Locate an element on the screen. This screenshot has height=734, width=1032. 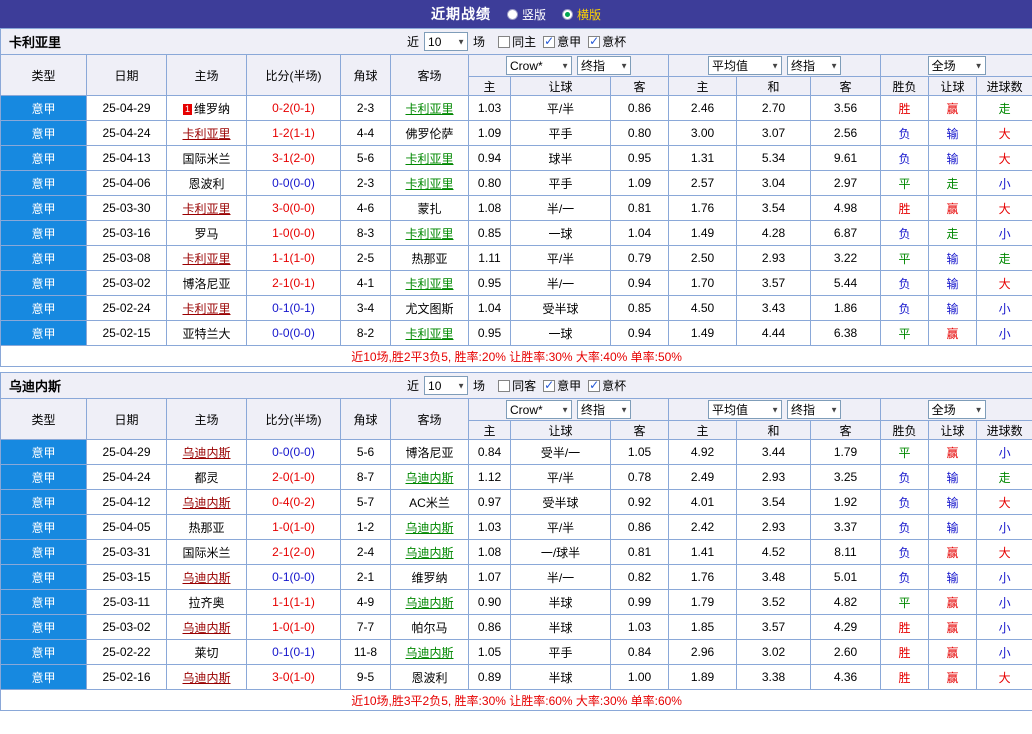
layout-option-horizontal: 横版 is located at coordinates (581, 14).